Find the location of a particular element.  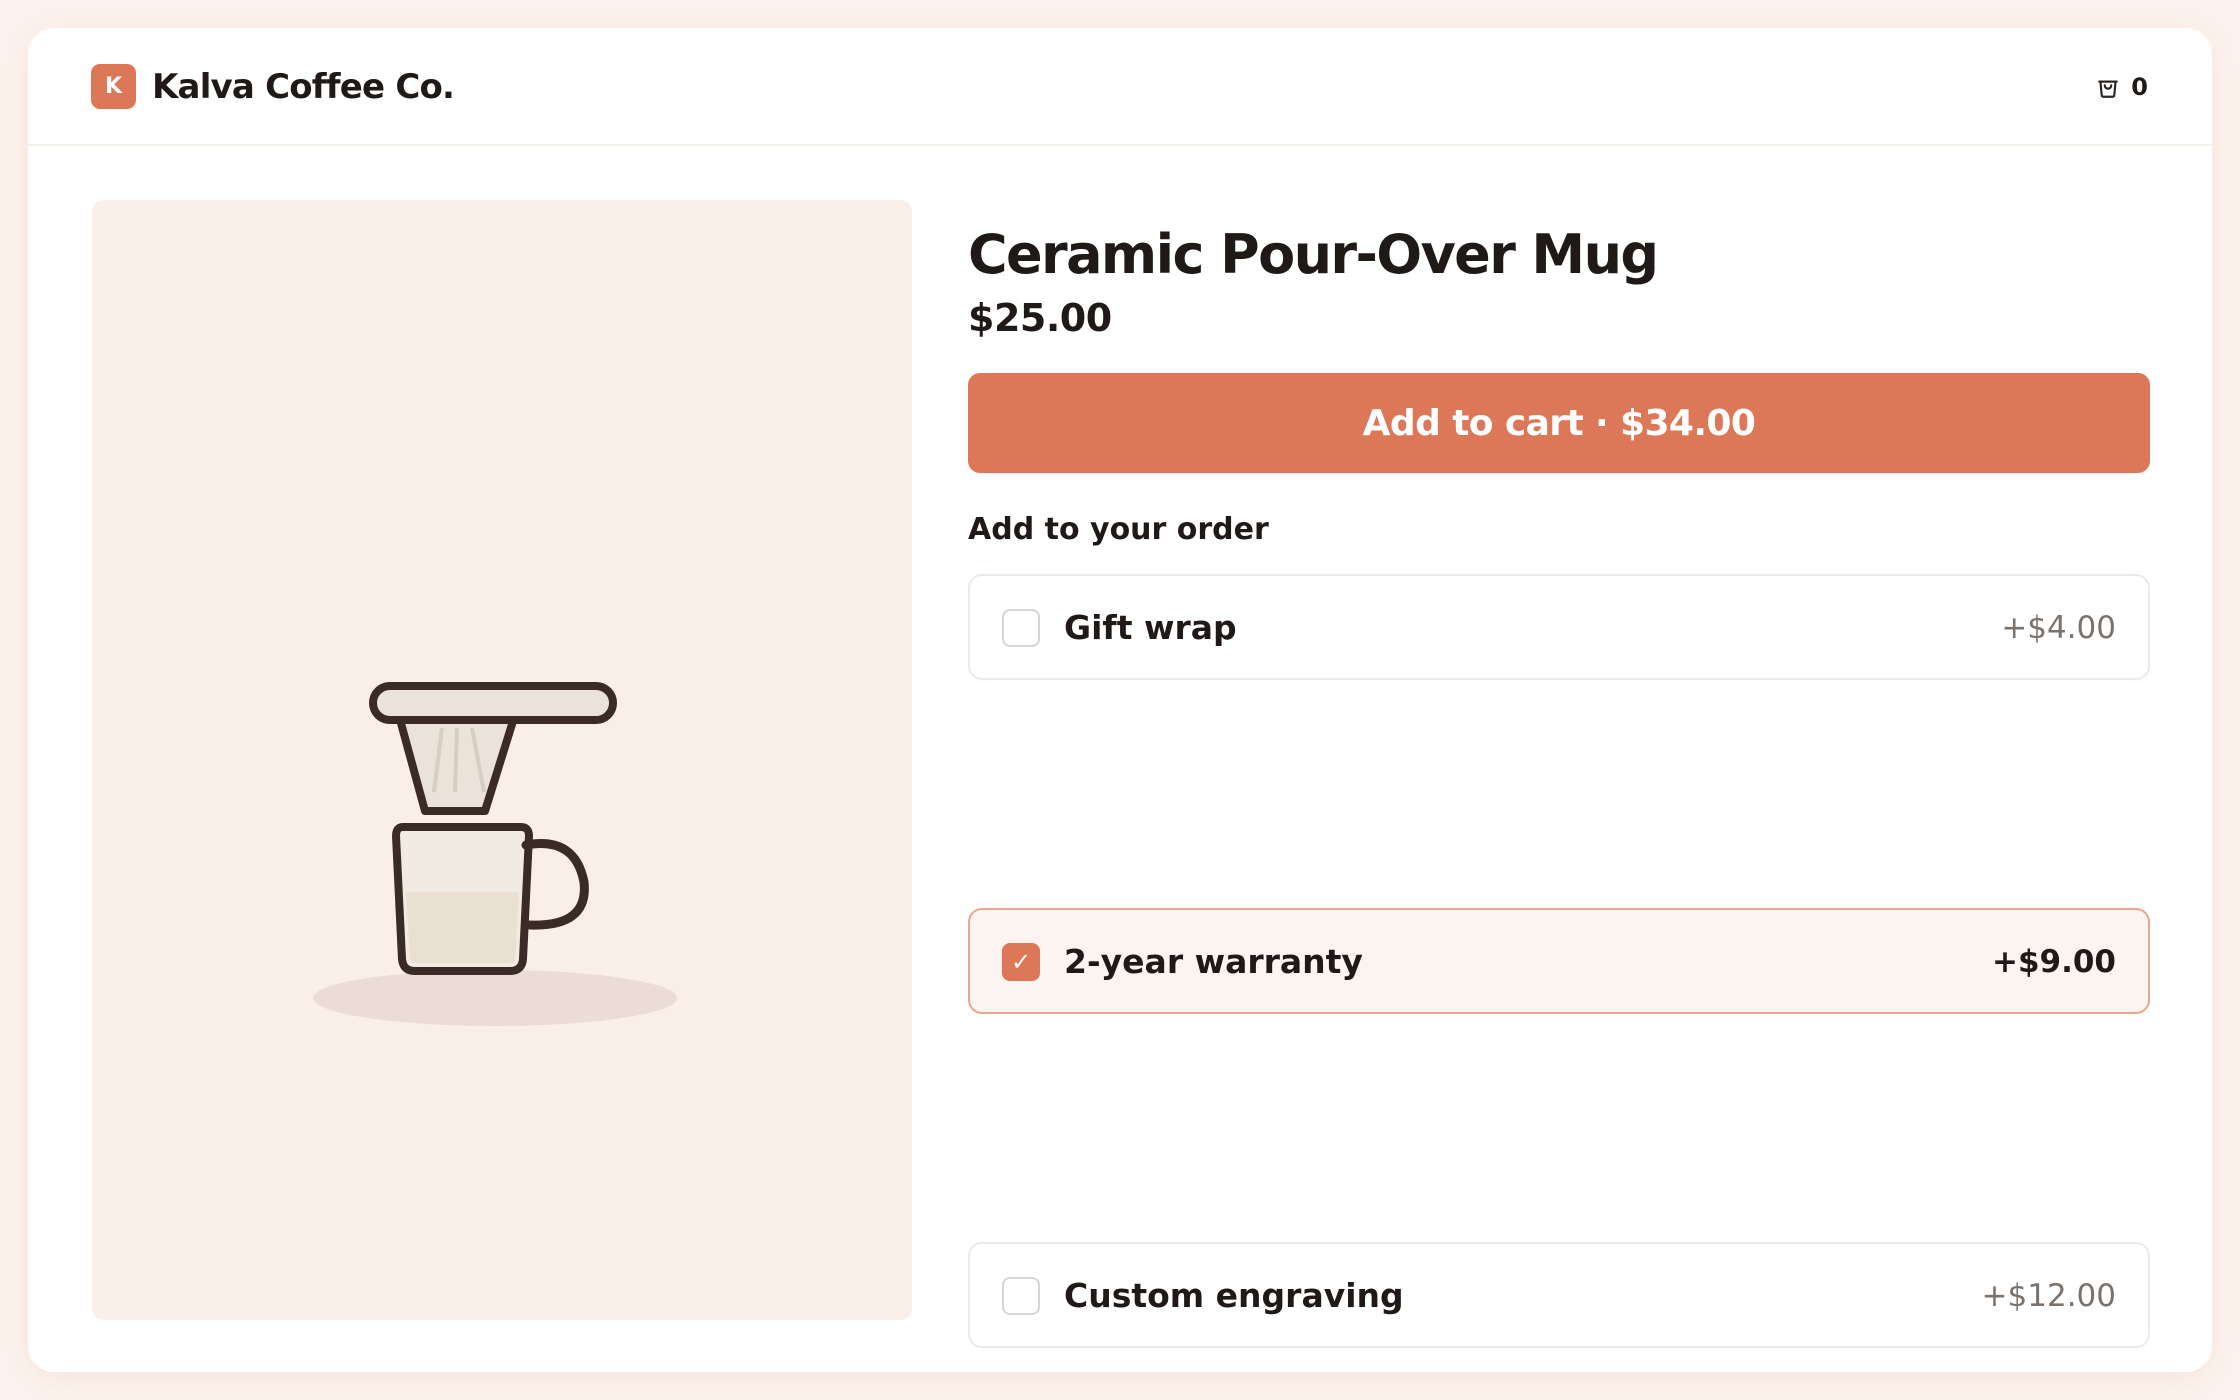

addon-price: +$4.00 is located at coordinates (2058, 628).